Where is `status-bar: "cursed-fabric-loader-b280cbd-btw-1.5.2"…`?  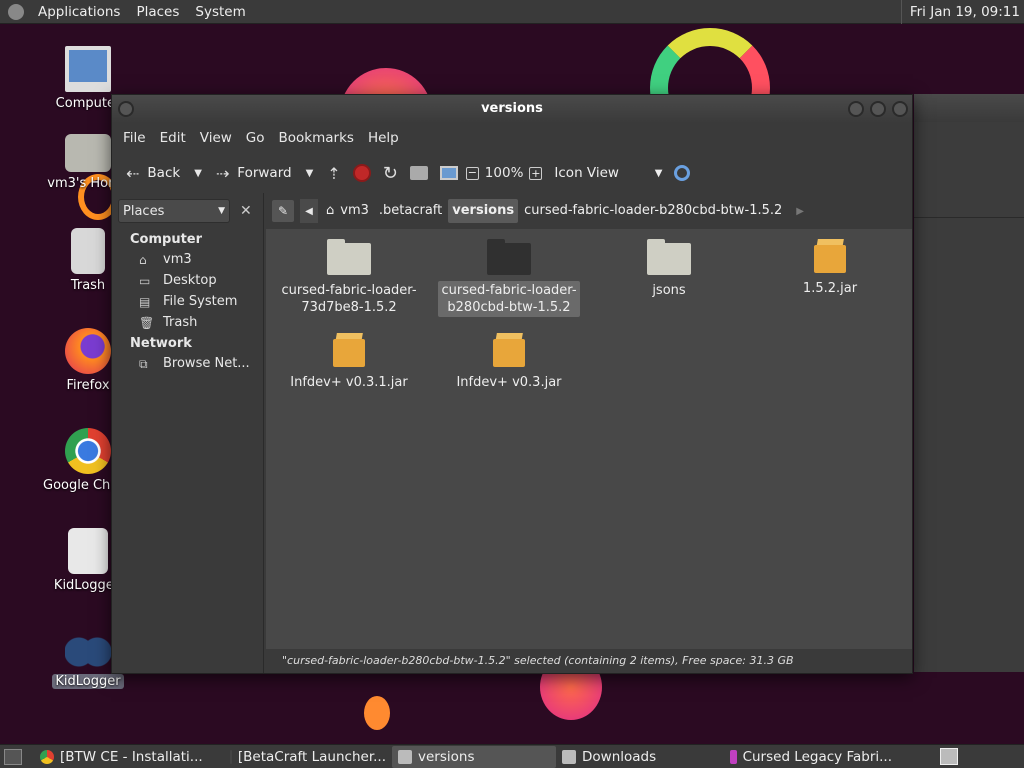 status-bar: "cursed-fabric-loader-b280cbd-btw-1.5.2"… is located at coordinates (589, 661).